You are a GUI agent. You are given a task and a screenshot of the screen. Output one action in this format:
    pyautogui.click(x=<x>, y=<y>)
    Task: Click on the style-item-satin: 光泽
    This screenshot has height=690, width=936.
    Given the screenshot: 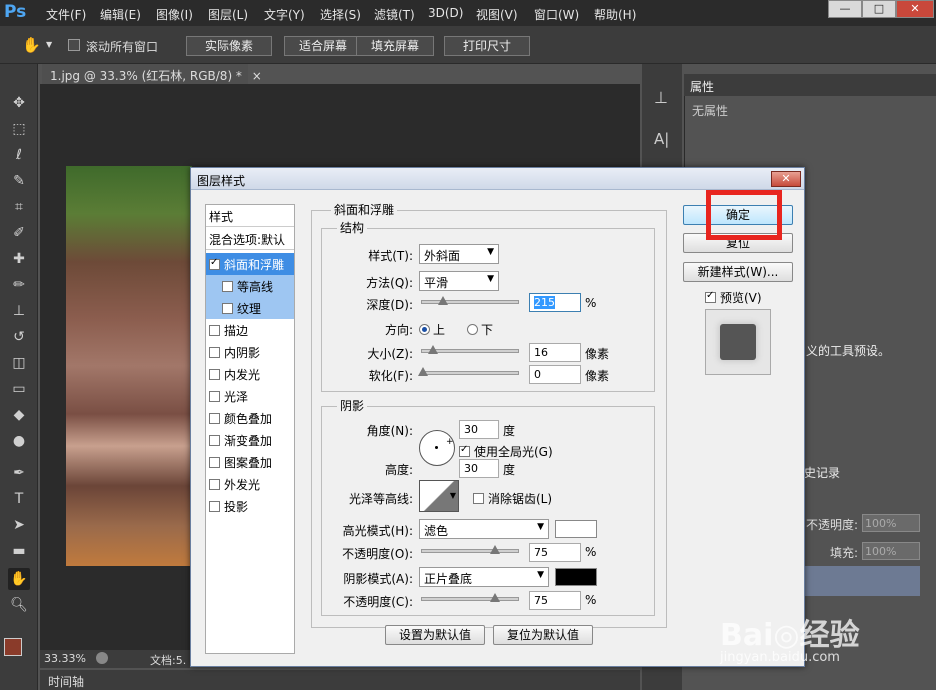 What is the action you would take?
    pyautogui.click(x=250, y=396)
    